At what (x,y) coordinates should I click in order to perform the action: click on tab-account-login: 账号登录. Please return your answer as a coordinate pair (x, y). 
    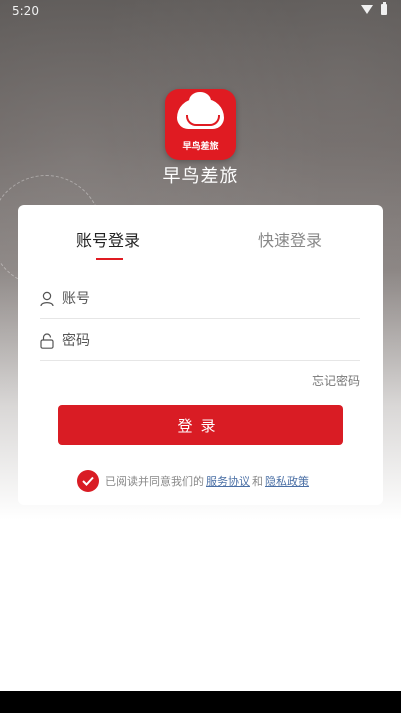
    Looking at the image, I should click on (108, 239).